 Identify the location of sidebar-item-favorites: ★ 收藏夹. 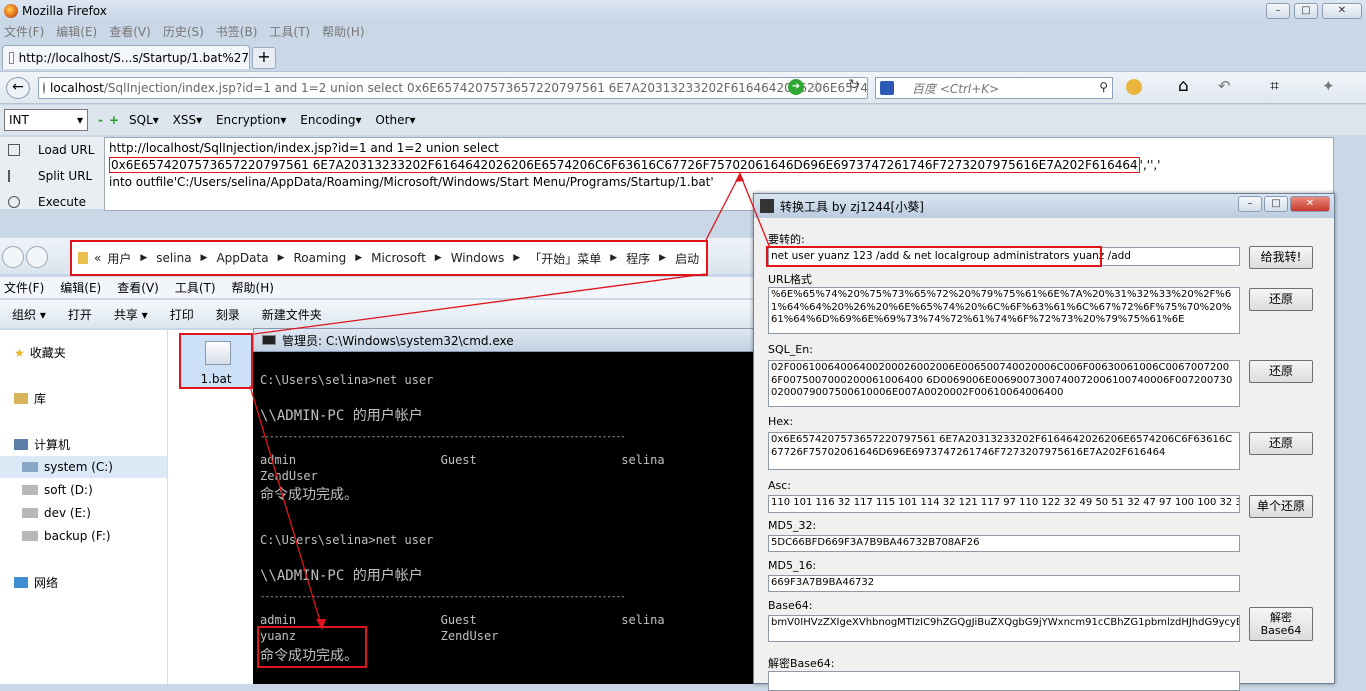
(40, 352).